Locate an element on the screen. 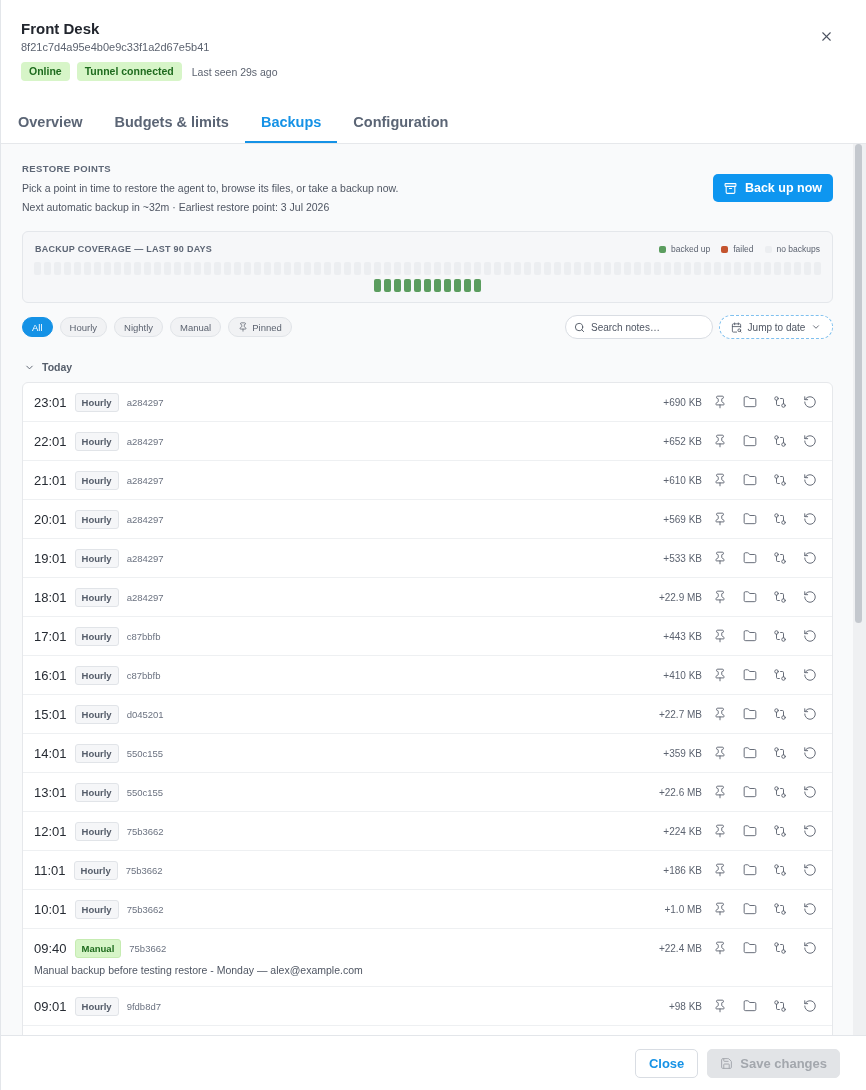 The height and width of the screenshot is (1090, 866). tab: Budgets & limits is located at coordinates (171, 123).